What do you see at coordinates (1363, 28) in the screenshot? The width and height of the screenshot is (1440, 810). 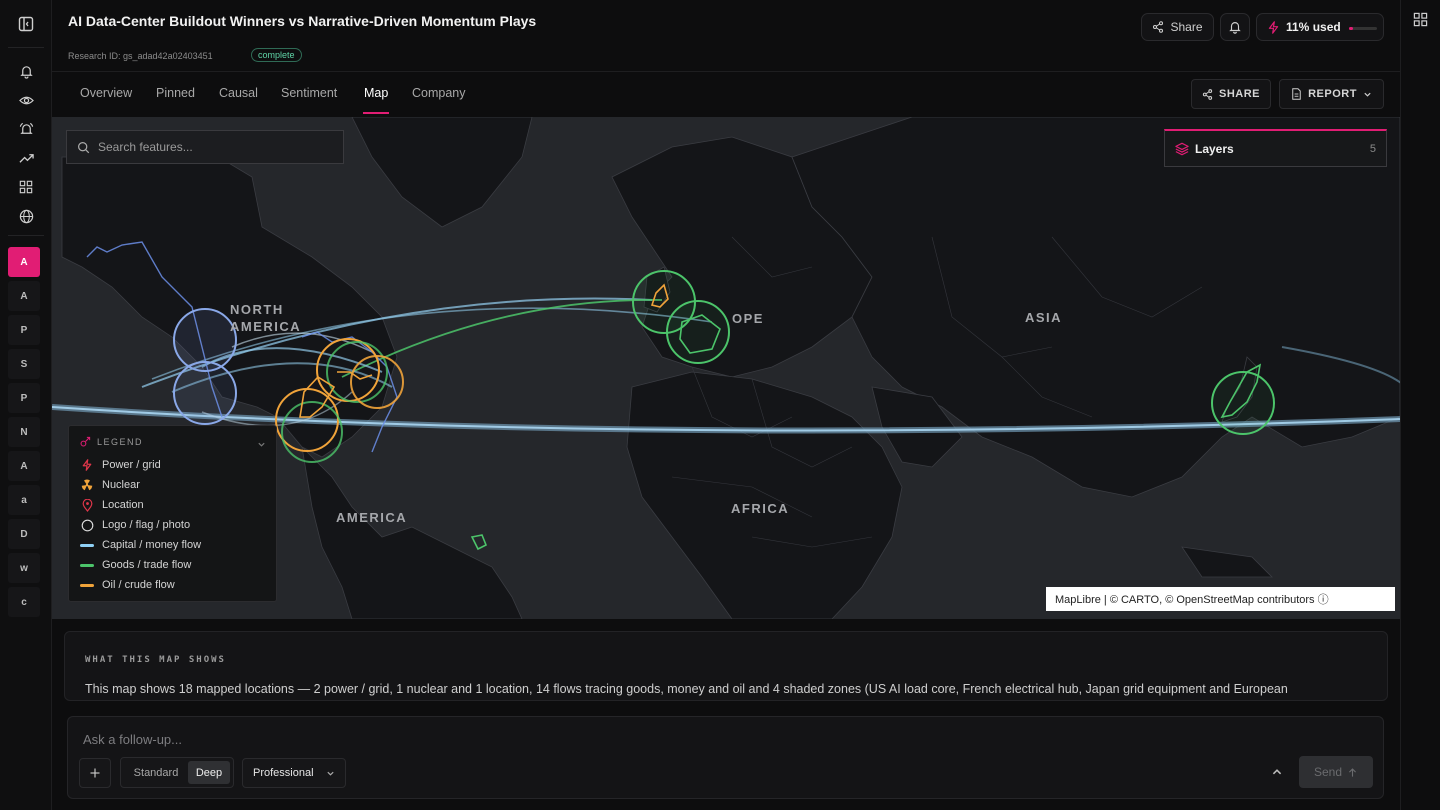 I see `usage-bar` at bounding box center [1363, 28].